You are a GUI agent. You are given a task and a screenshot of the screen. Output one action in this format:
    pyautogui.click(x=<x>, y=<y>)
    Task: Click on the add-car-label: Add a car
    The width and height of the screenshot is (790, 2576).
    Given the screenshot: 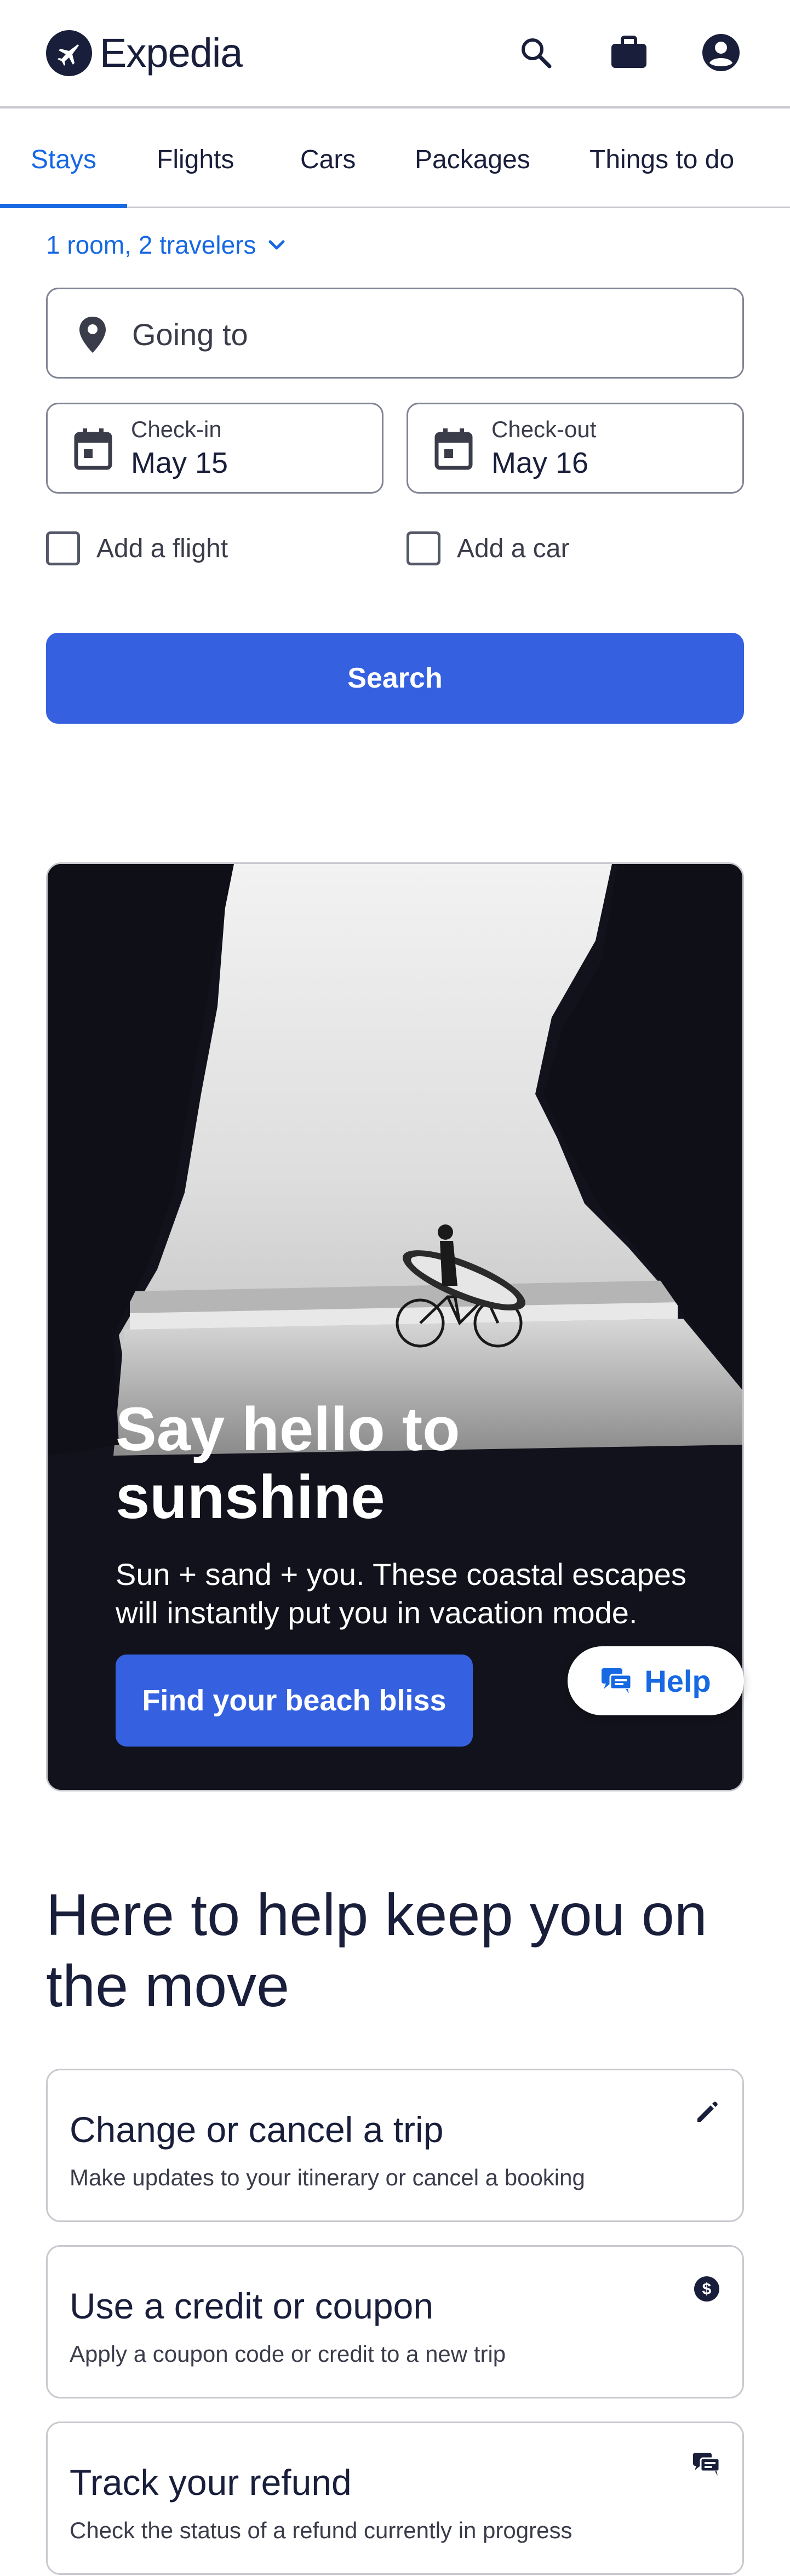 What is the action you would take?
    pyautogui.click(x=513, y=548)
    